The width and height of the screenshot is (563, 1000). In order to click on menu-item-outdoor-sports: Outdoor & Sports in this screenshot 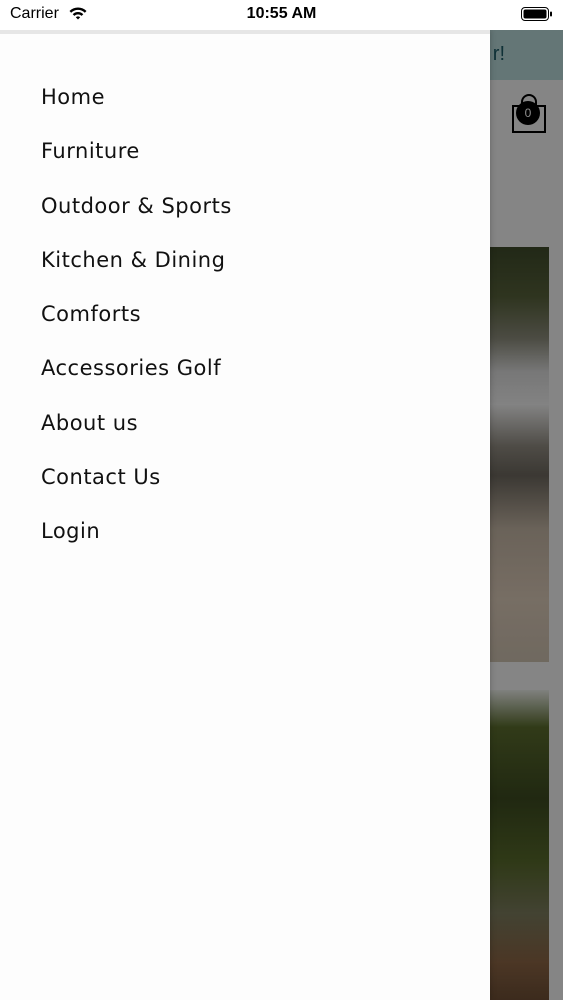, I will do `click(136, 218)`.